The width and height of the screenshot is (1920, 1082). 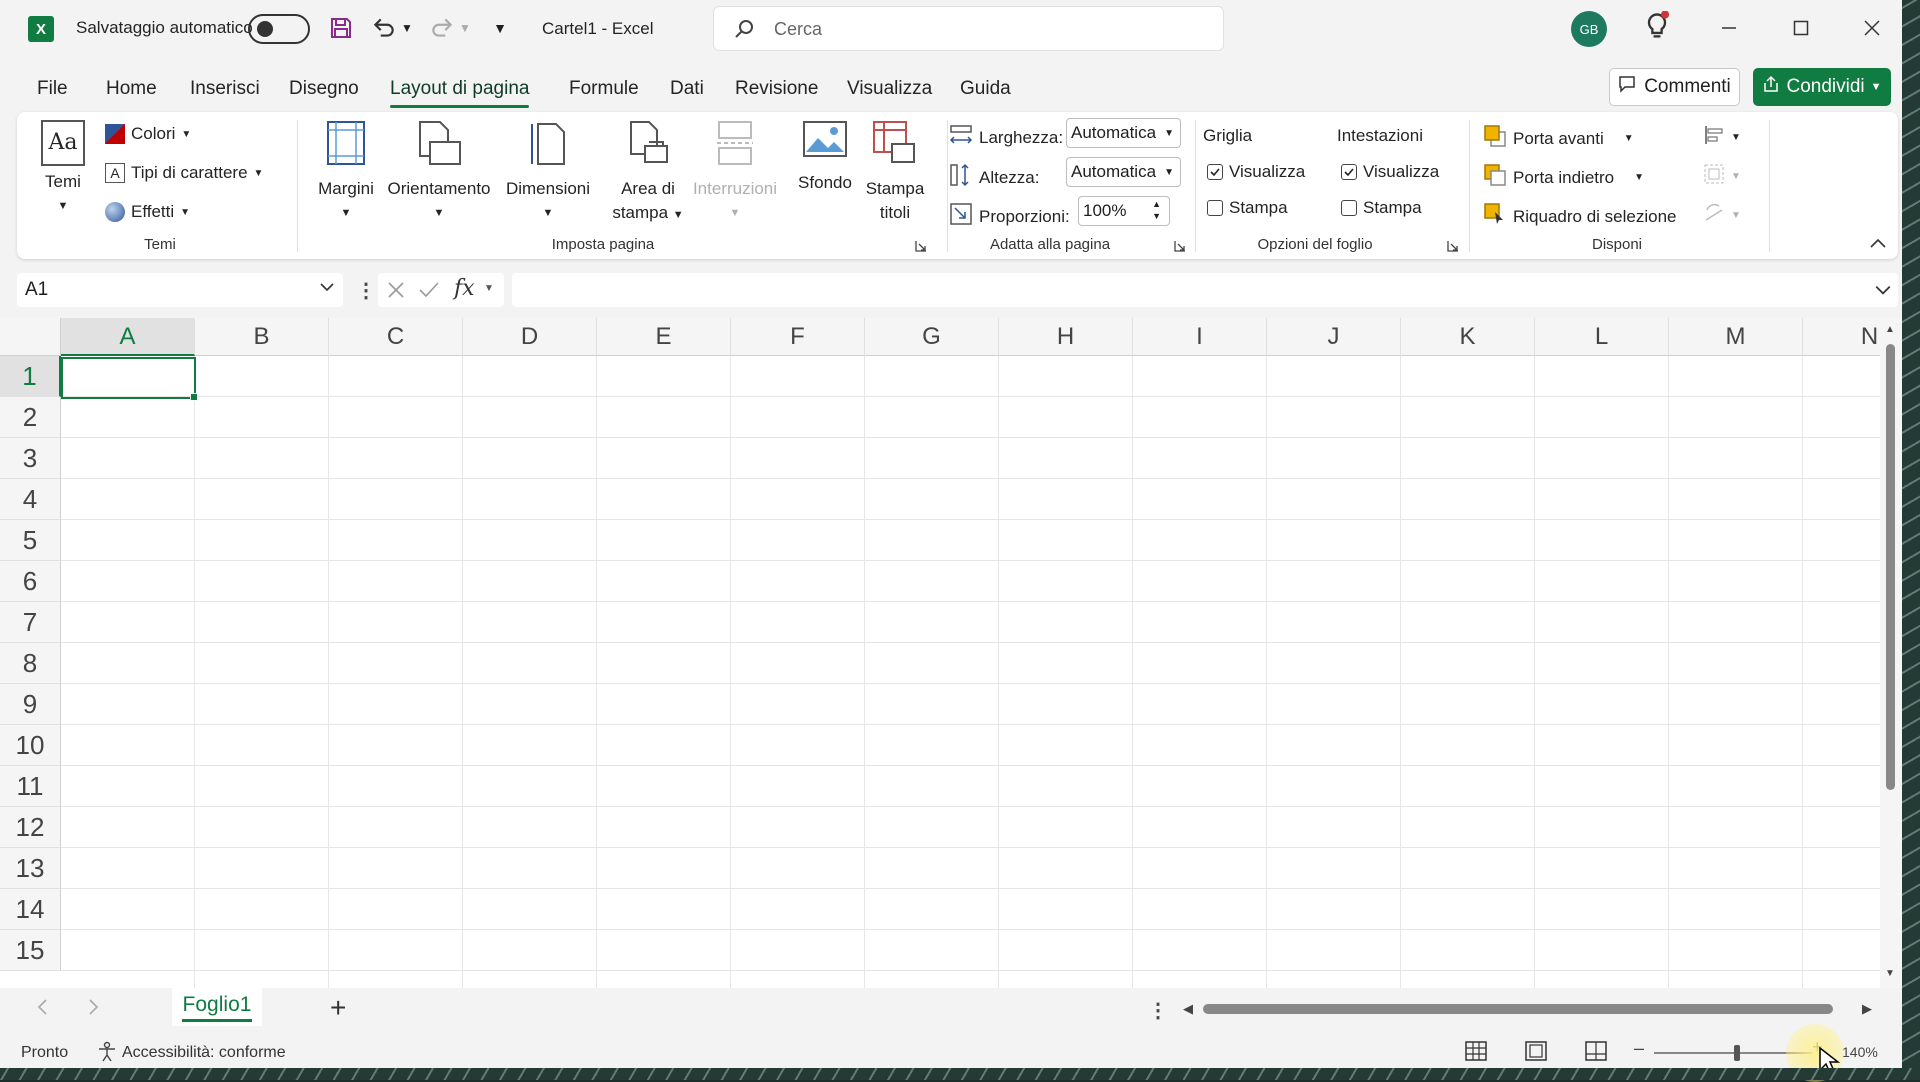 What do you see at coordinates (1334, 337) in the screenshot?
I see `column-header-J: J` at bounding box center [1334, 337].